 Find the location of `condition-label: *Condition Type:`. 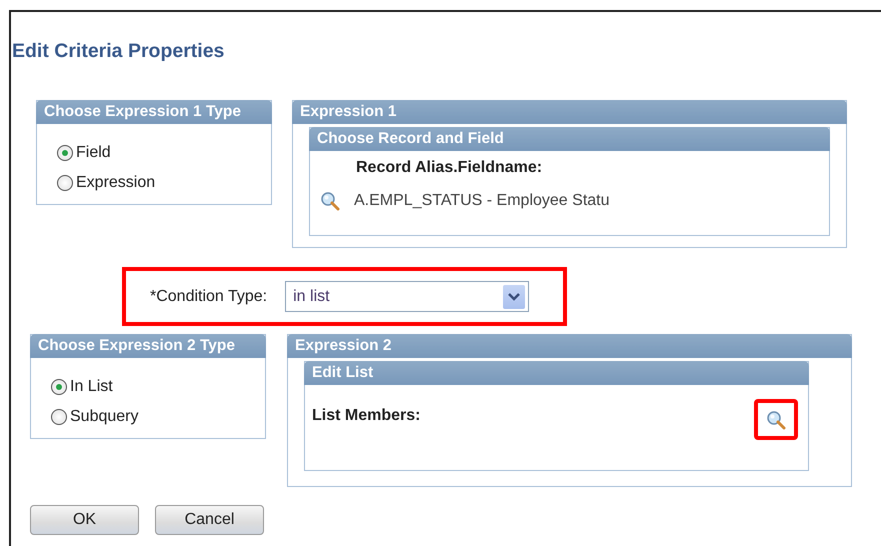

condition-label: *Condition Type: is located at coordinates (209, 297).